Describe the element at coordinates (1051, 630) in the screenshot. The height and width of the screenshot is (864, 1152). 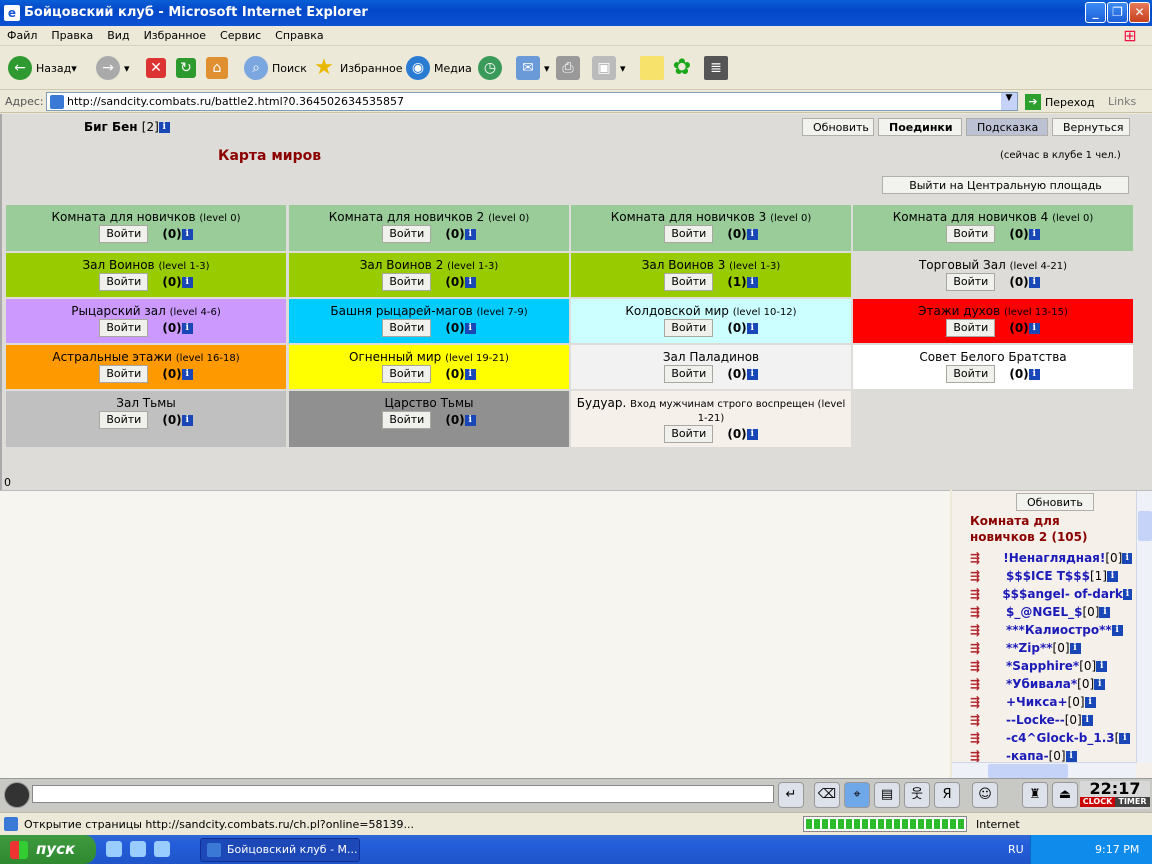
I see `user-list-item: ⇶ ***Калиостро** i` at that location.